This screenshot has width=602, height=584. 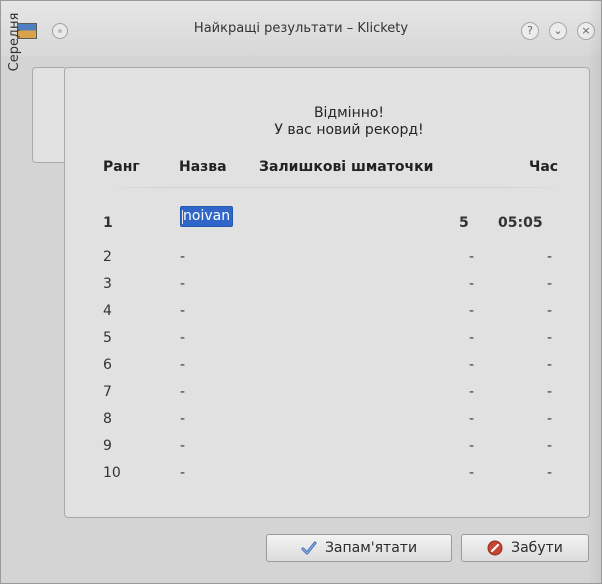 What do you see at coordinates (335, 341) in the screenshot?
I see `table-row: 5 - - -` at bounding box center [335, 341].